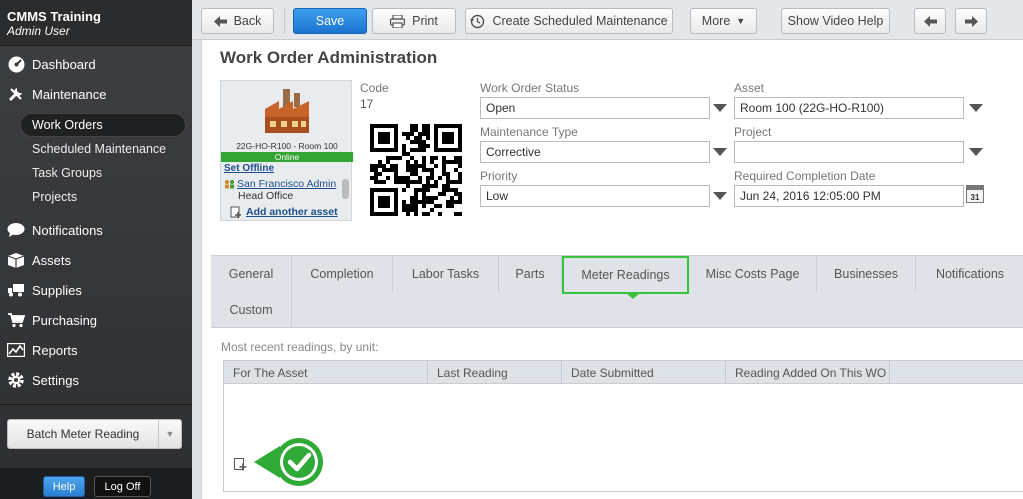 This screenshot has width=1023, height=499. What do you see at coordinates (345, 189) in the screenshot?
I see `location-scrollbar` at bounding box center [345, 189].